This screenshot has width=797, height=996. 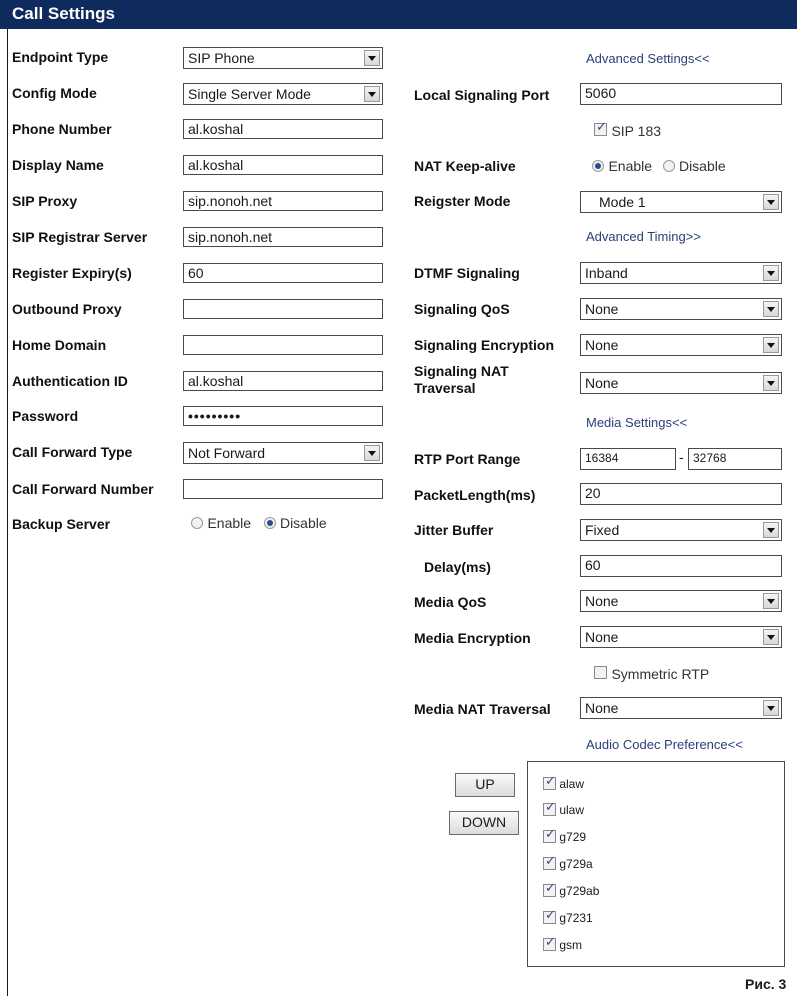 What do you see at coordinates (482, 95) in the screenshot?
I see `local-signaling-port-label: Local Signaling Port` at bounding box center [482, 95].